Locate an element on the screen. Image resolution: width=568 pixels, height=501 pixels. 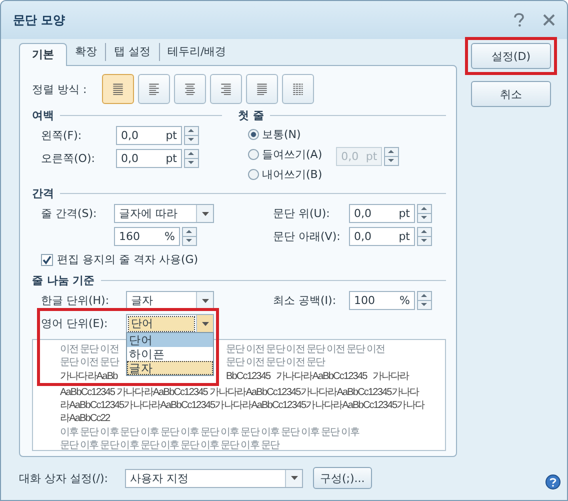
section-title: 줄 나눔 기준 is located at coordinates (63, 280).